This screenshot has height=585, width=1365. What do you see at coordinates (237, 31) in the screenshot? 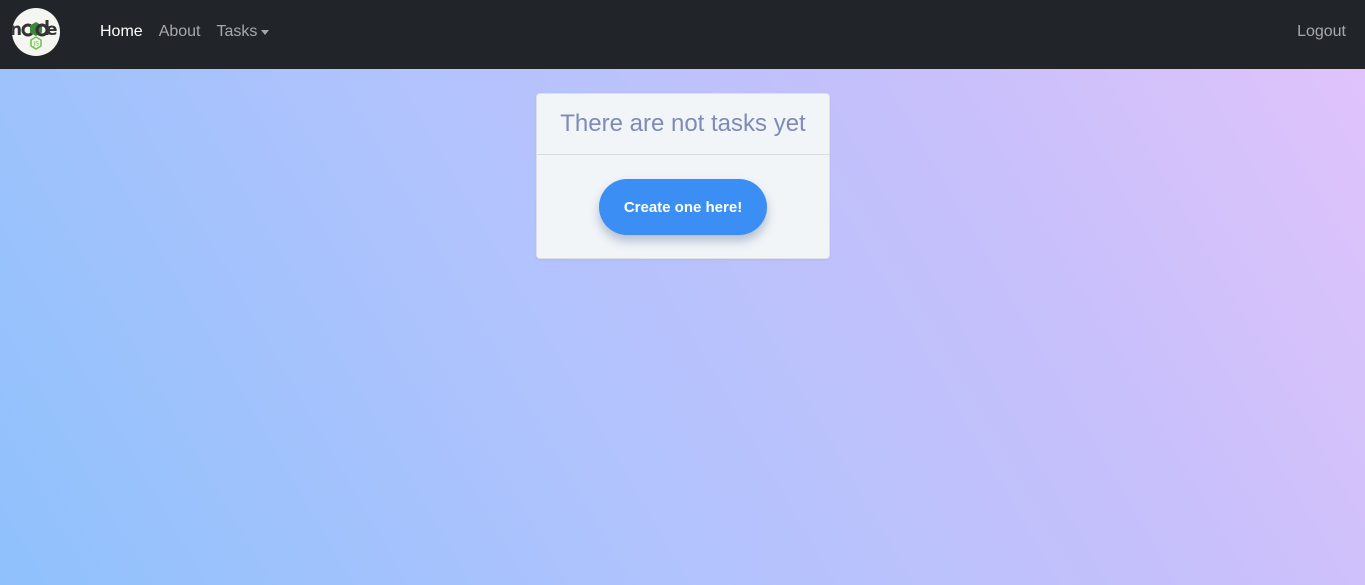
I see `nav-tasks-label: Tasks` at bounding box center [237, 31].